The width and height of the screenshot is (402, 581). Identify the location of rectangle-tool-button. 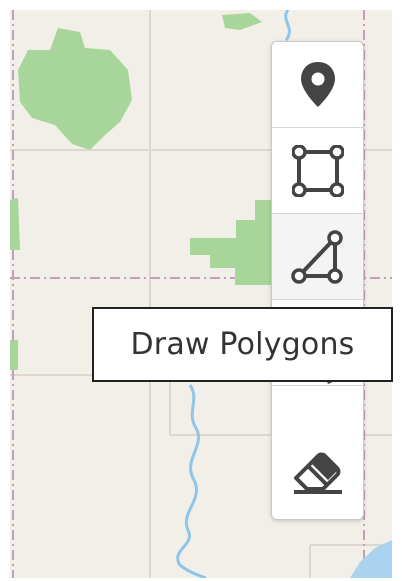
(317, 171).